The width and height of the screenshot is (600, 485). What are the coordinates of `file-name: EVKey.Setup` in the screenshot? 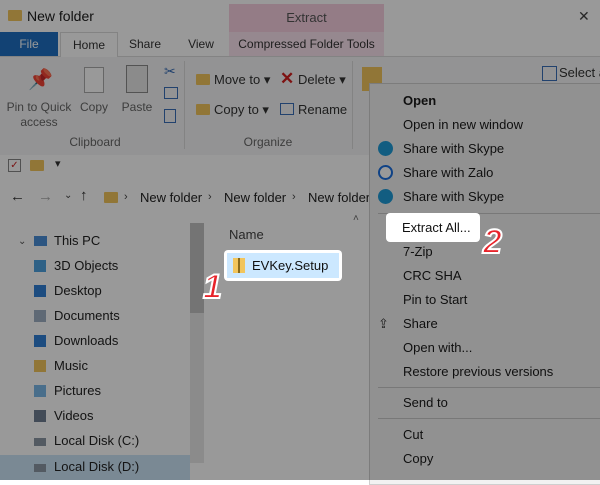 It's located at (290, 265).